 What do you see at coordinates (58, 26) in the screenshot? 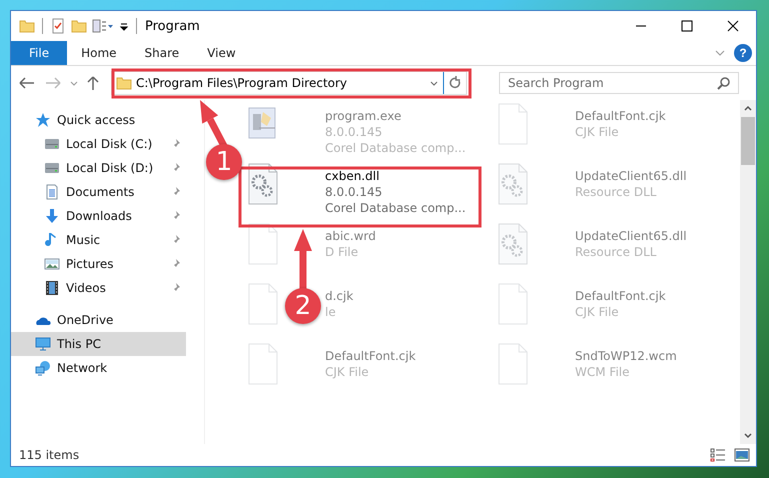
I see `checklist-icon` at bounding box center [58, 26].